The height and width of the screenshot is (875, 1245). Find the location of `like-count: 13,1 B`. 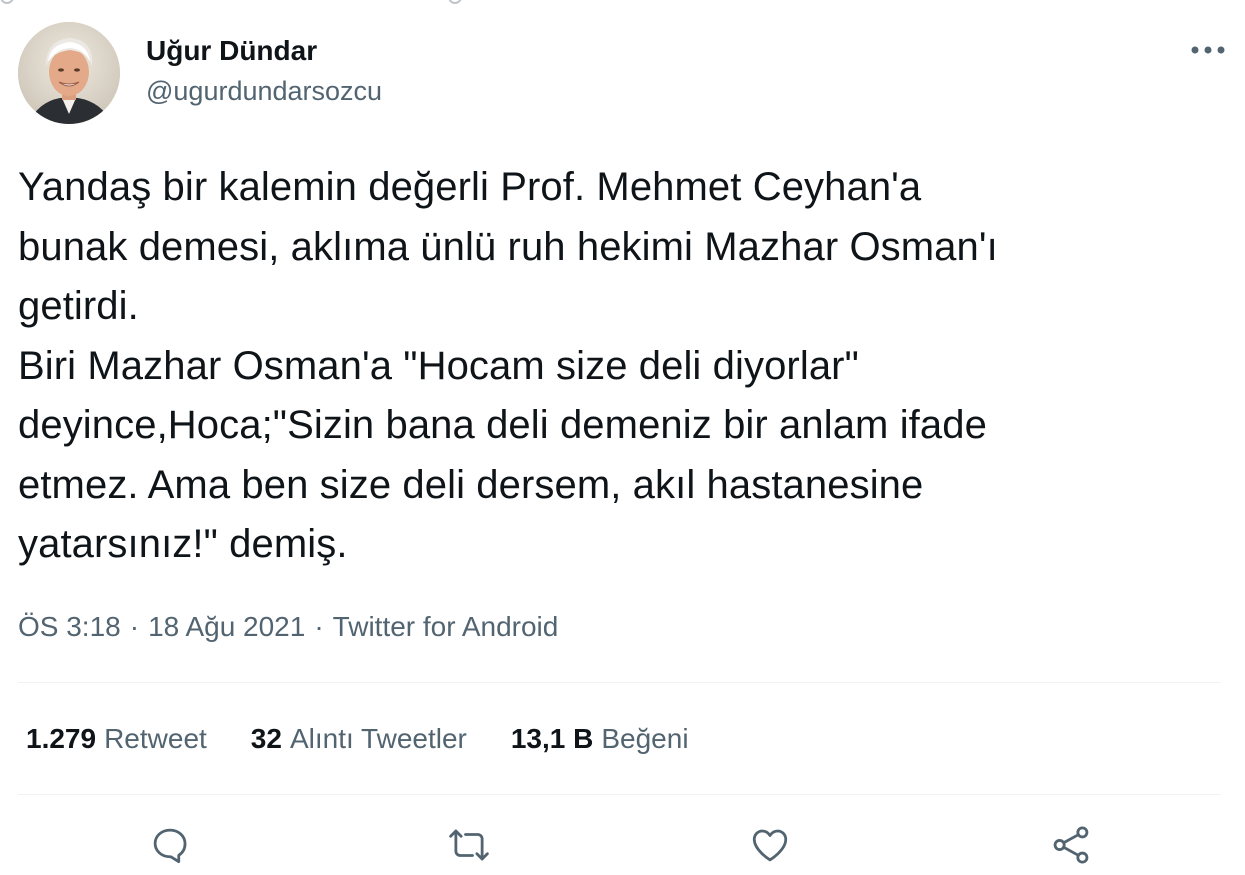

like-count: 13,1 B is located at coordinates (552, 738).